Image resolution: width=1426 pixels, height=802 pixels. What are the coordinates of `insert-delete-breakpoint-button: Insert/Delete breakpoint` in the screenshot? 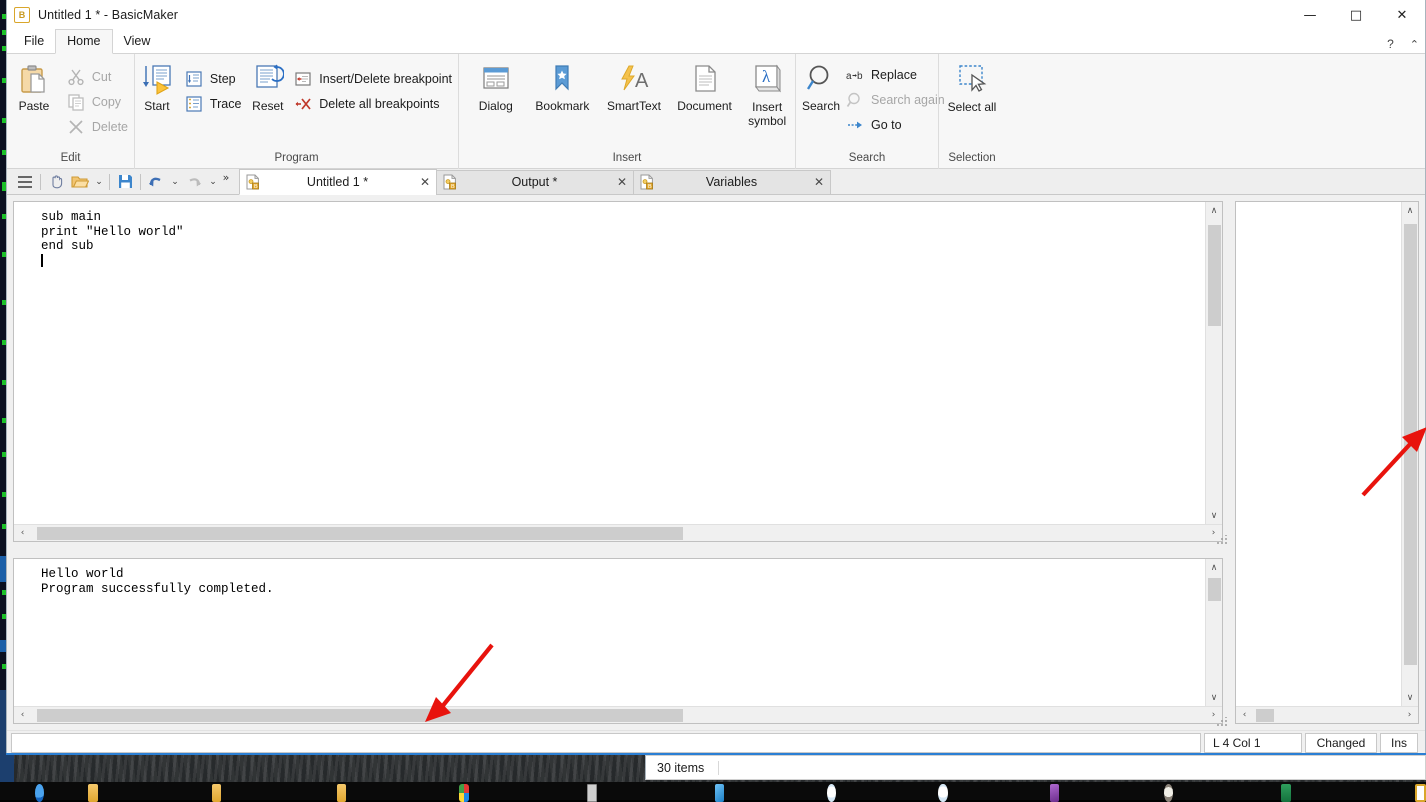 It's located at (373, 78).